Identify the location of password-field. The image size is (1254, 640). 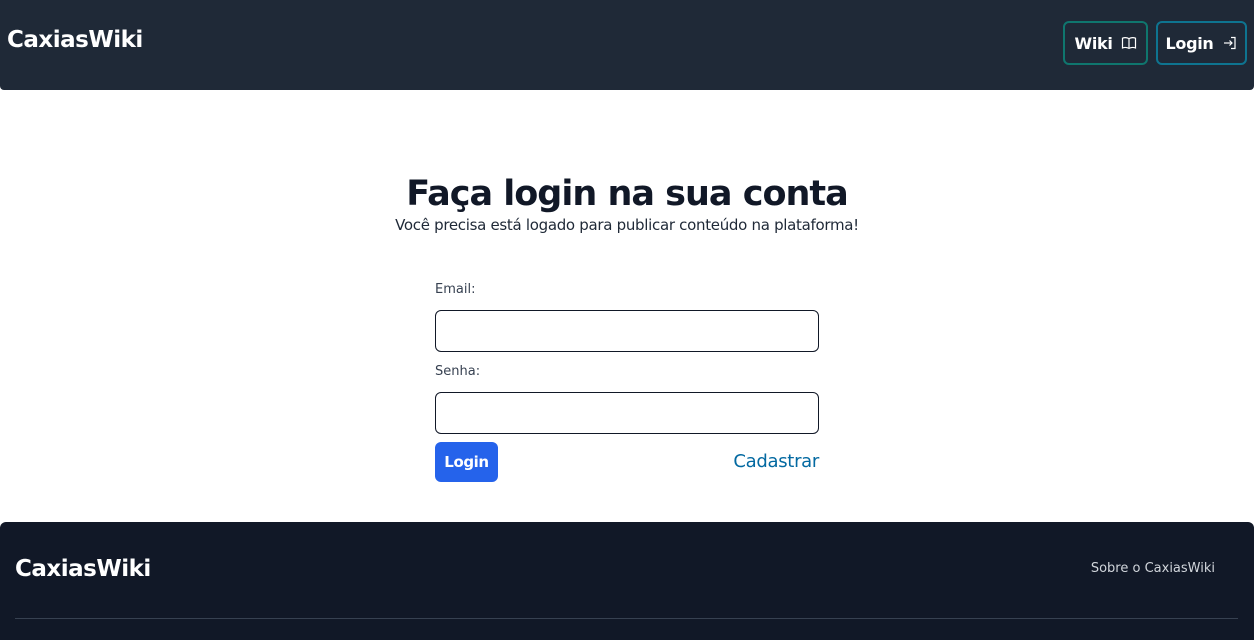
(627, 413).